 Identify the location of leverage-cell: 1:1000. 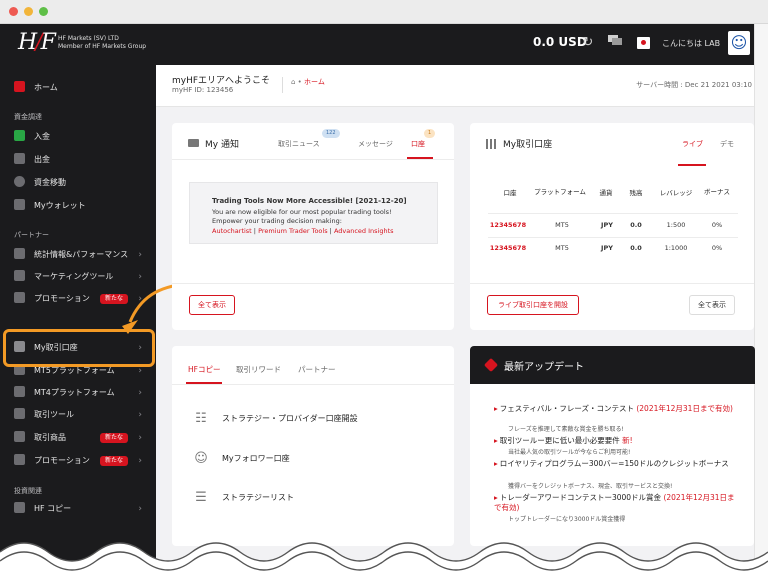
(676, 248).